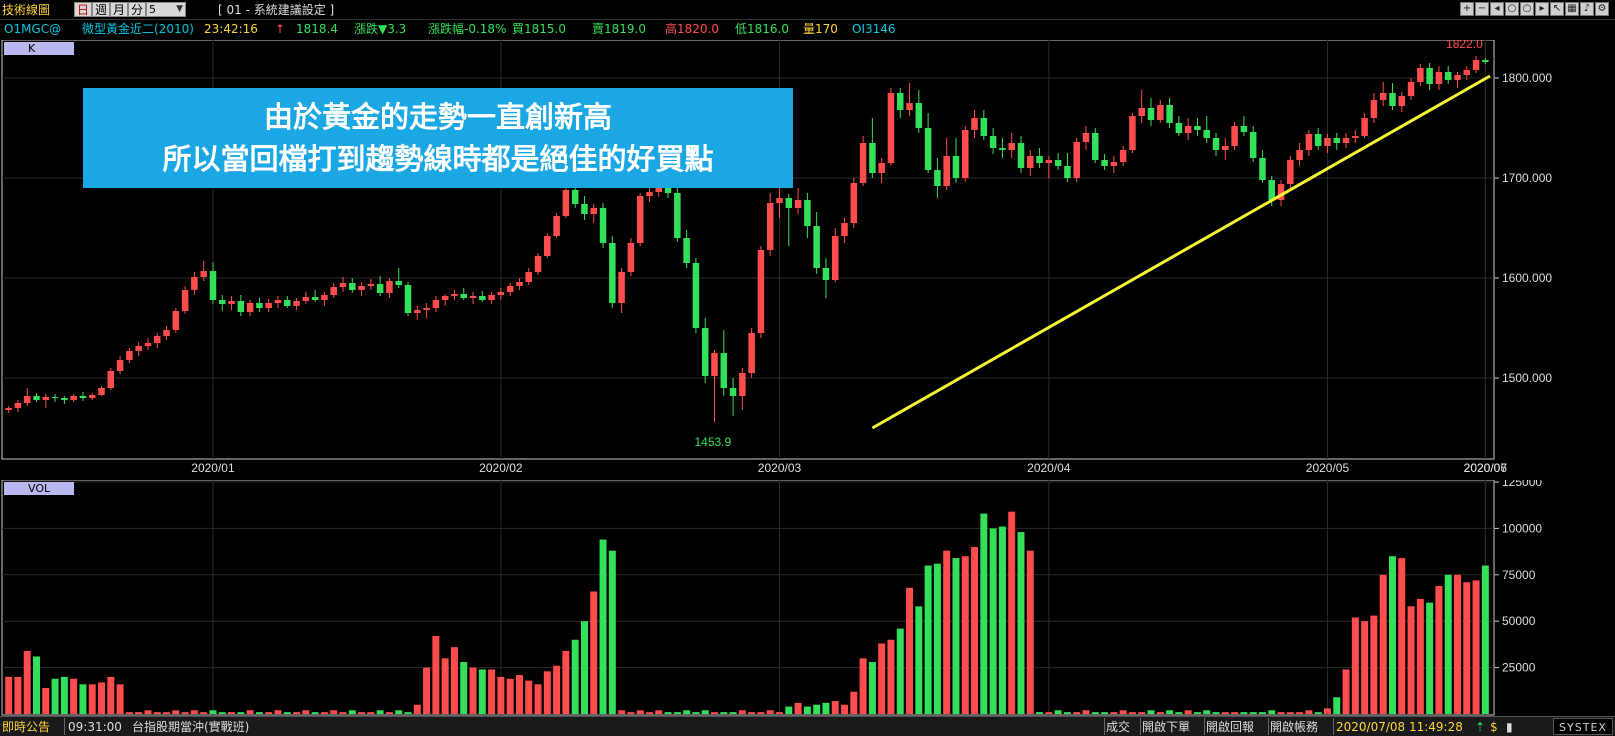 The width and height of the screenshot is (1615, 736). What do you see at coordinates (166, 9) in the screenshot?
I see `interval-select: 5 ▼` at bounding box center [166, 9].